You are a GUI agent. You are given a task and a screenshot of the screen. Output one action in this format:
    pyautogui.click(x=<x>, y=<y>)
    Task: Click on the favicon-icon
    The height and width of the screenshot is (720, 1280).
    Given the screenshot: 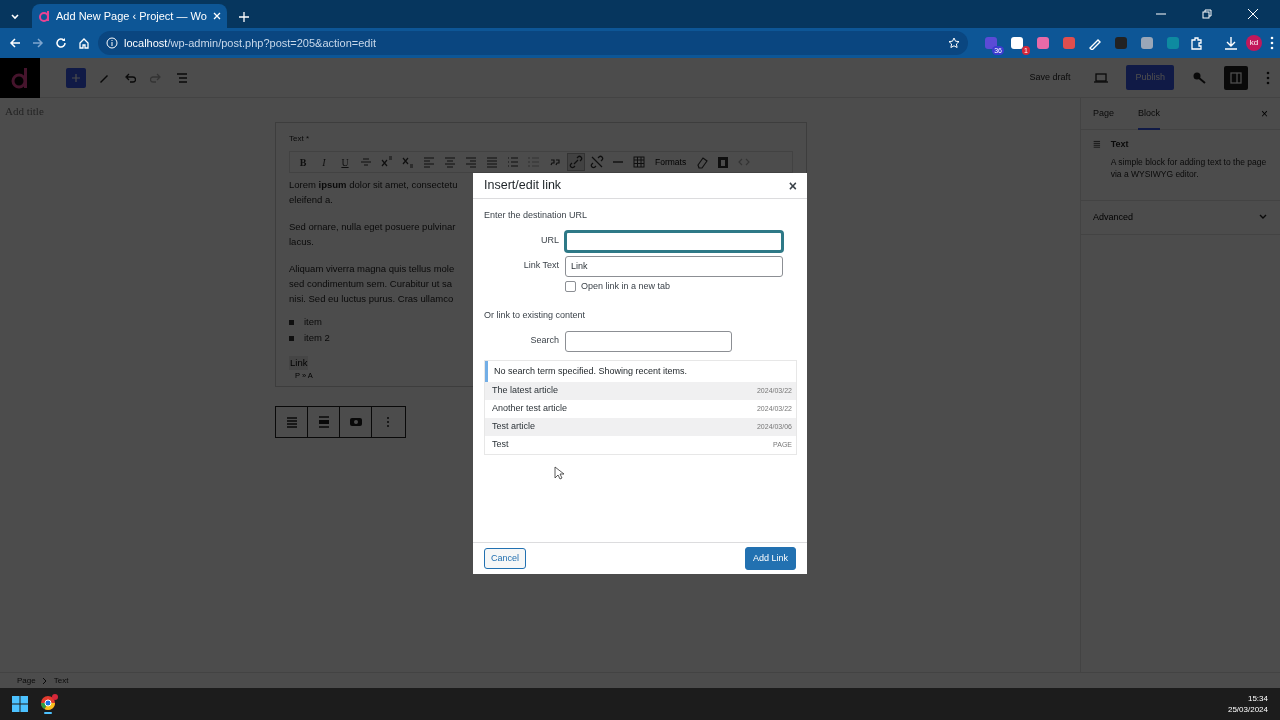 What is the action you would take?
    pyautogui.click(x=44, y=16)
    